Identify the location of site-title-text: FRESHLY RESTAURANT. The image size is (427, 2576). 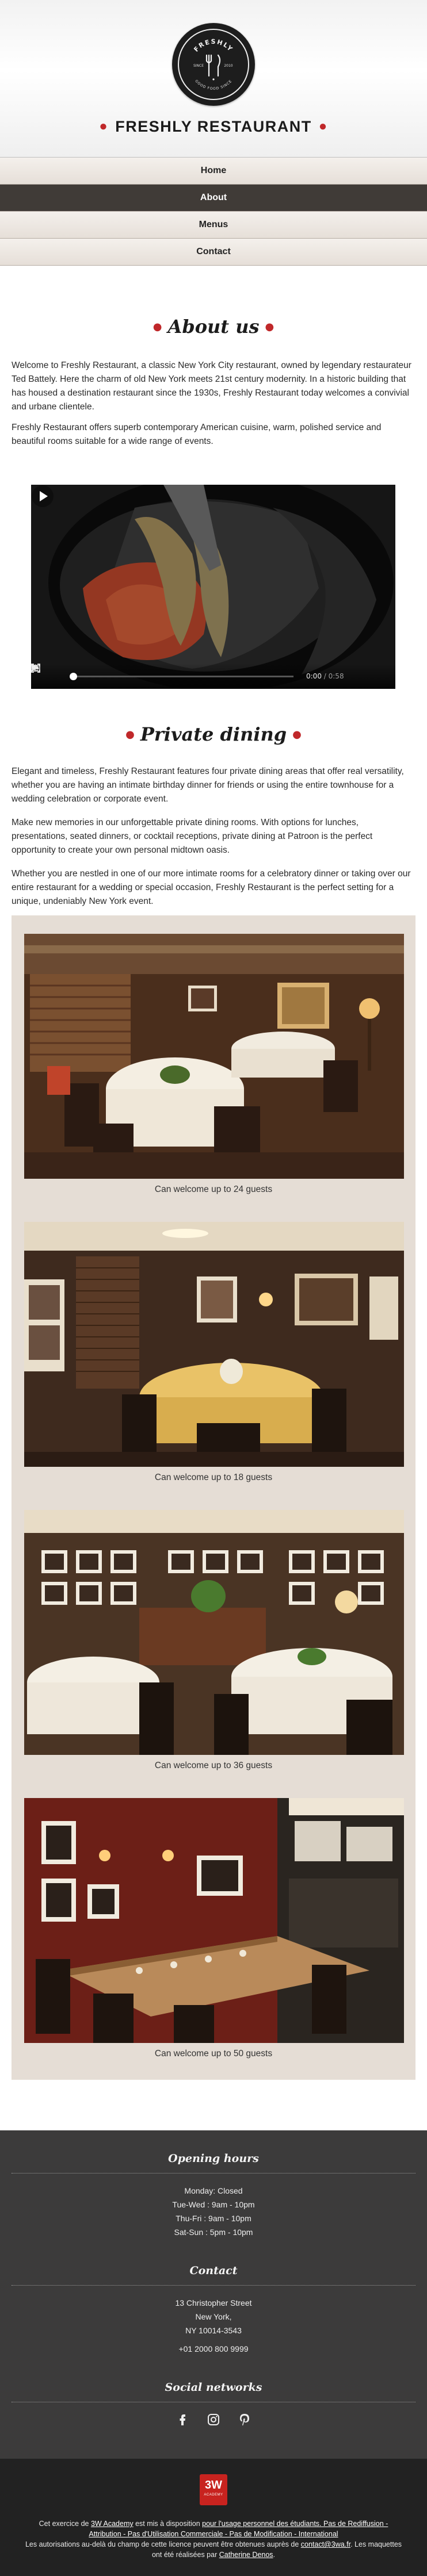
(213, 126).